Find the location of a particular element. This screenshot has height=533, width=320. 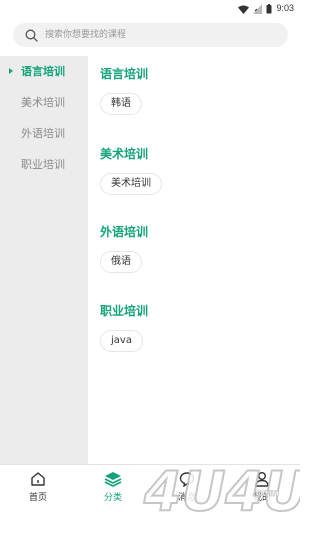

sidebar-item-label: 语言培训 is located at coordinates (43, 71).